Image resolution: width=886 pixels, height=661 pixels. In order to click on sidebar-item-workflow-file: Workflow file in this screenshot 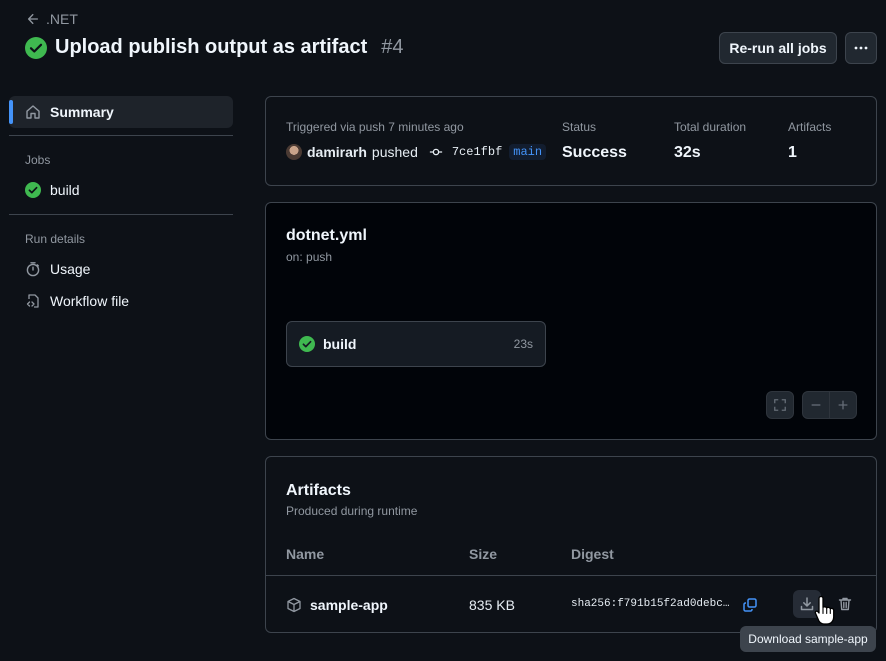, I will do `click(121, 301)`.